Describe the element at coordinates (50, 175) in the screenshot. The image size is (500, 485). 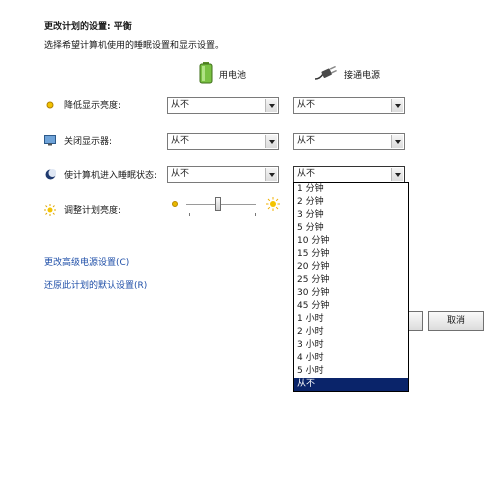
I see `moon-icon` at that location.